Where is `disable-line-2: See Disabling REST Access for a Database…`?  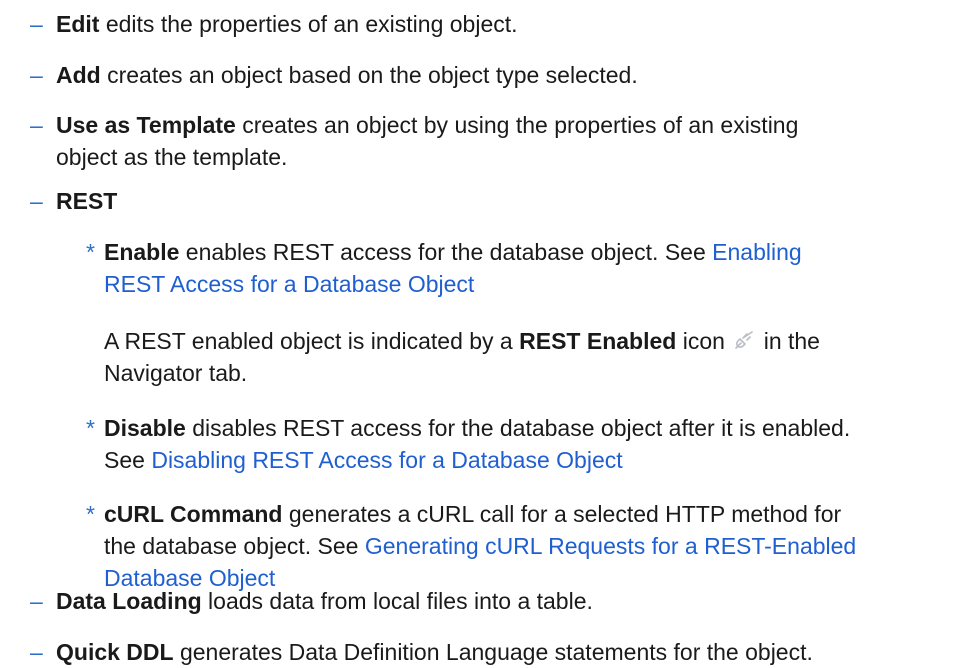
disable-line-2: See Disabling REST Access for a Database… is located at coordinates (541, 460).